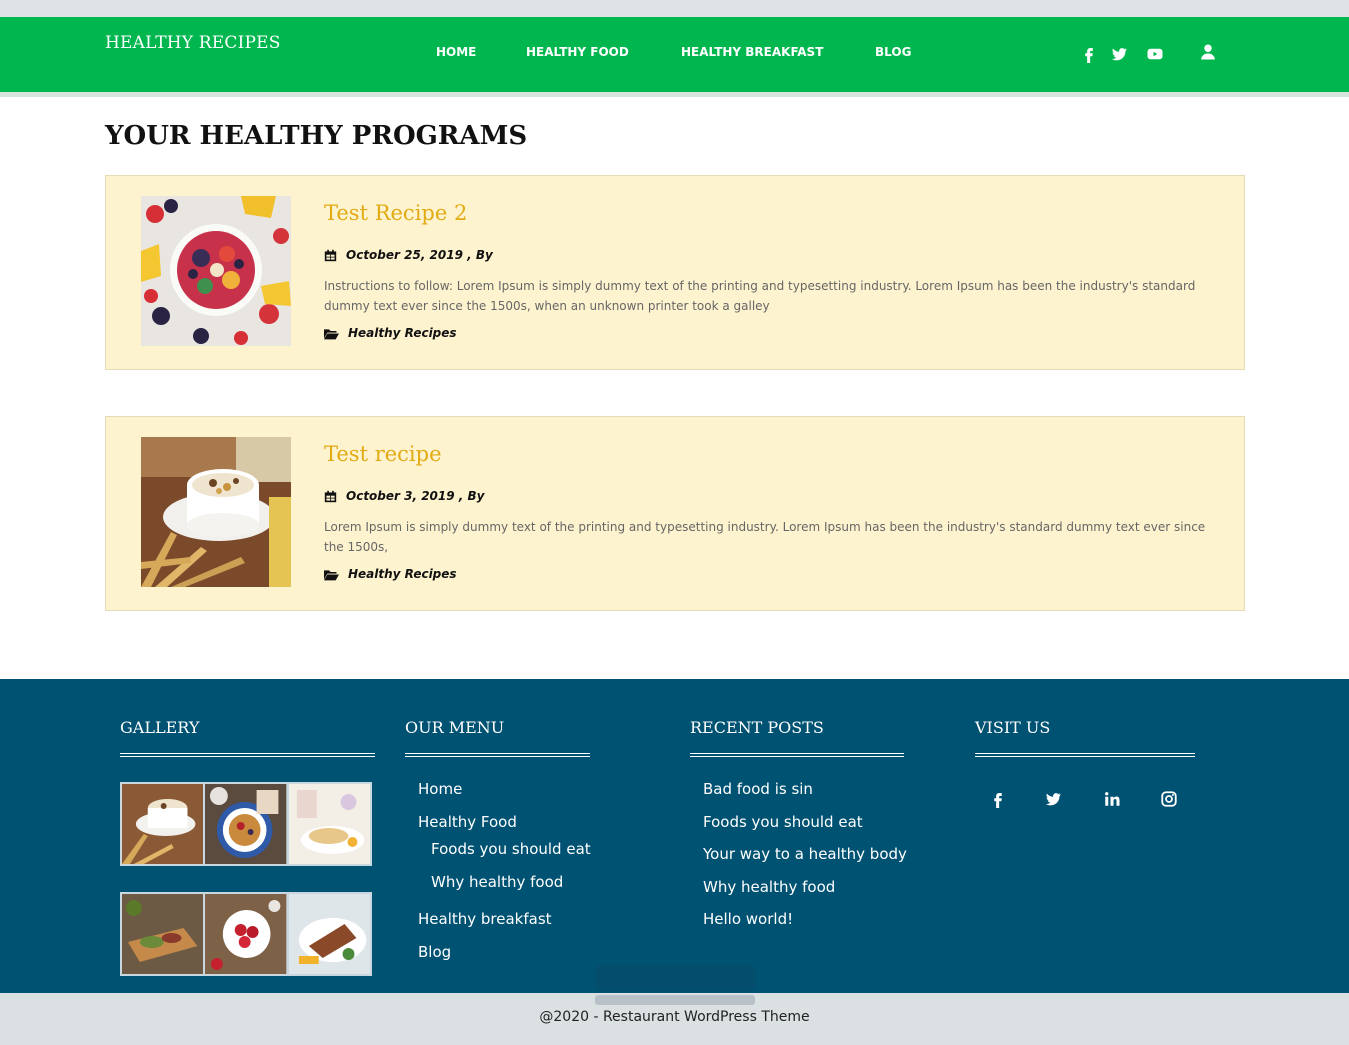 Image resolution: width=1349 pixels, height=1045 pixels. Describe the element at coordinates (485, 919) in the screenshot. I see `footer-menu-healthy-breakfast: Healthy breakfast` at that location.